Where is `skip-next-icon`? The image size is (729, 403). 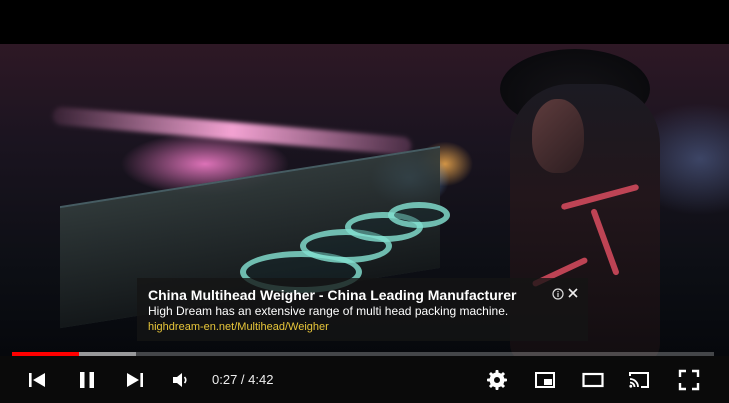 skip-next-icon is located at coordinates (135, 380).